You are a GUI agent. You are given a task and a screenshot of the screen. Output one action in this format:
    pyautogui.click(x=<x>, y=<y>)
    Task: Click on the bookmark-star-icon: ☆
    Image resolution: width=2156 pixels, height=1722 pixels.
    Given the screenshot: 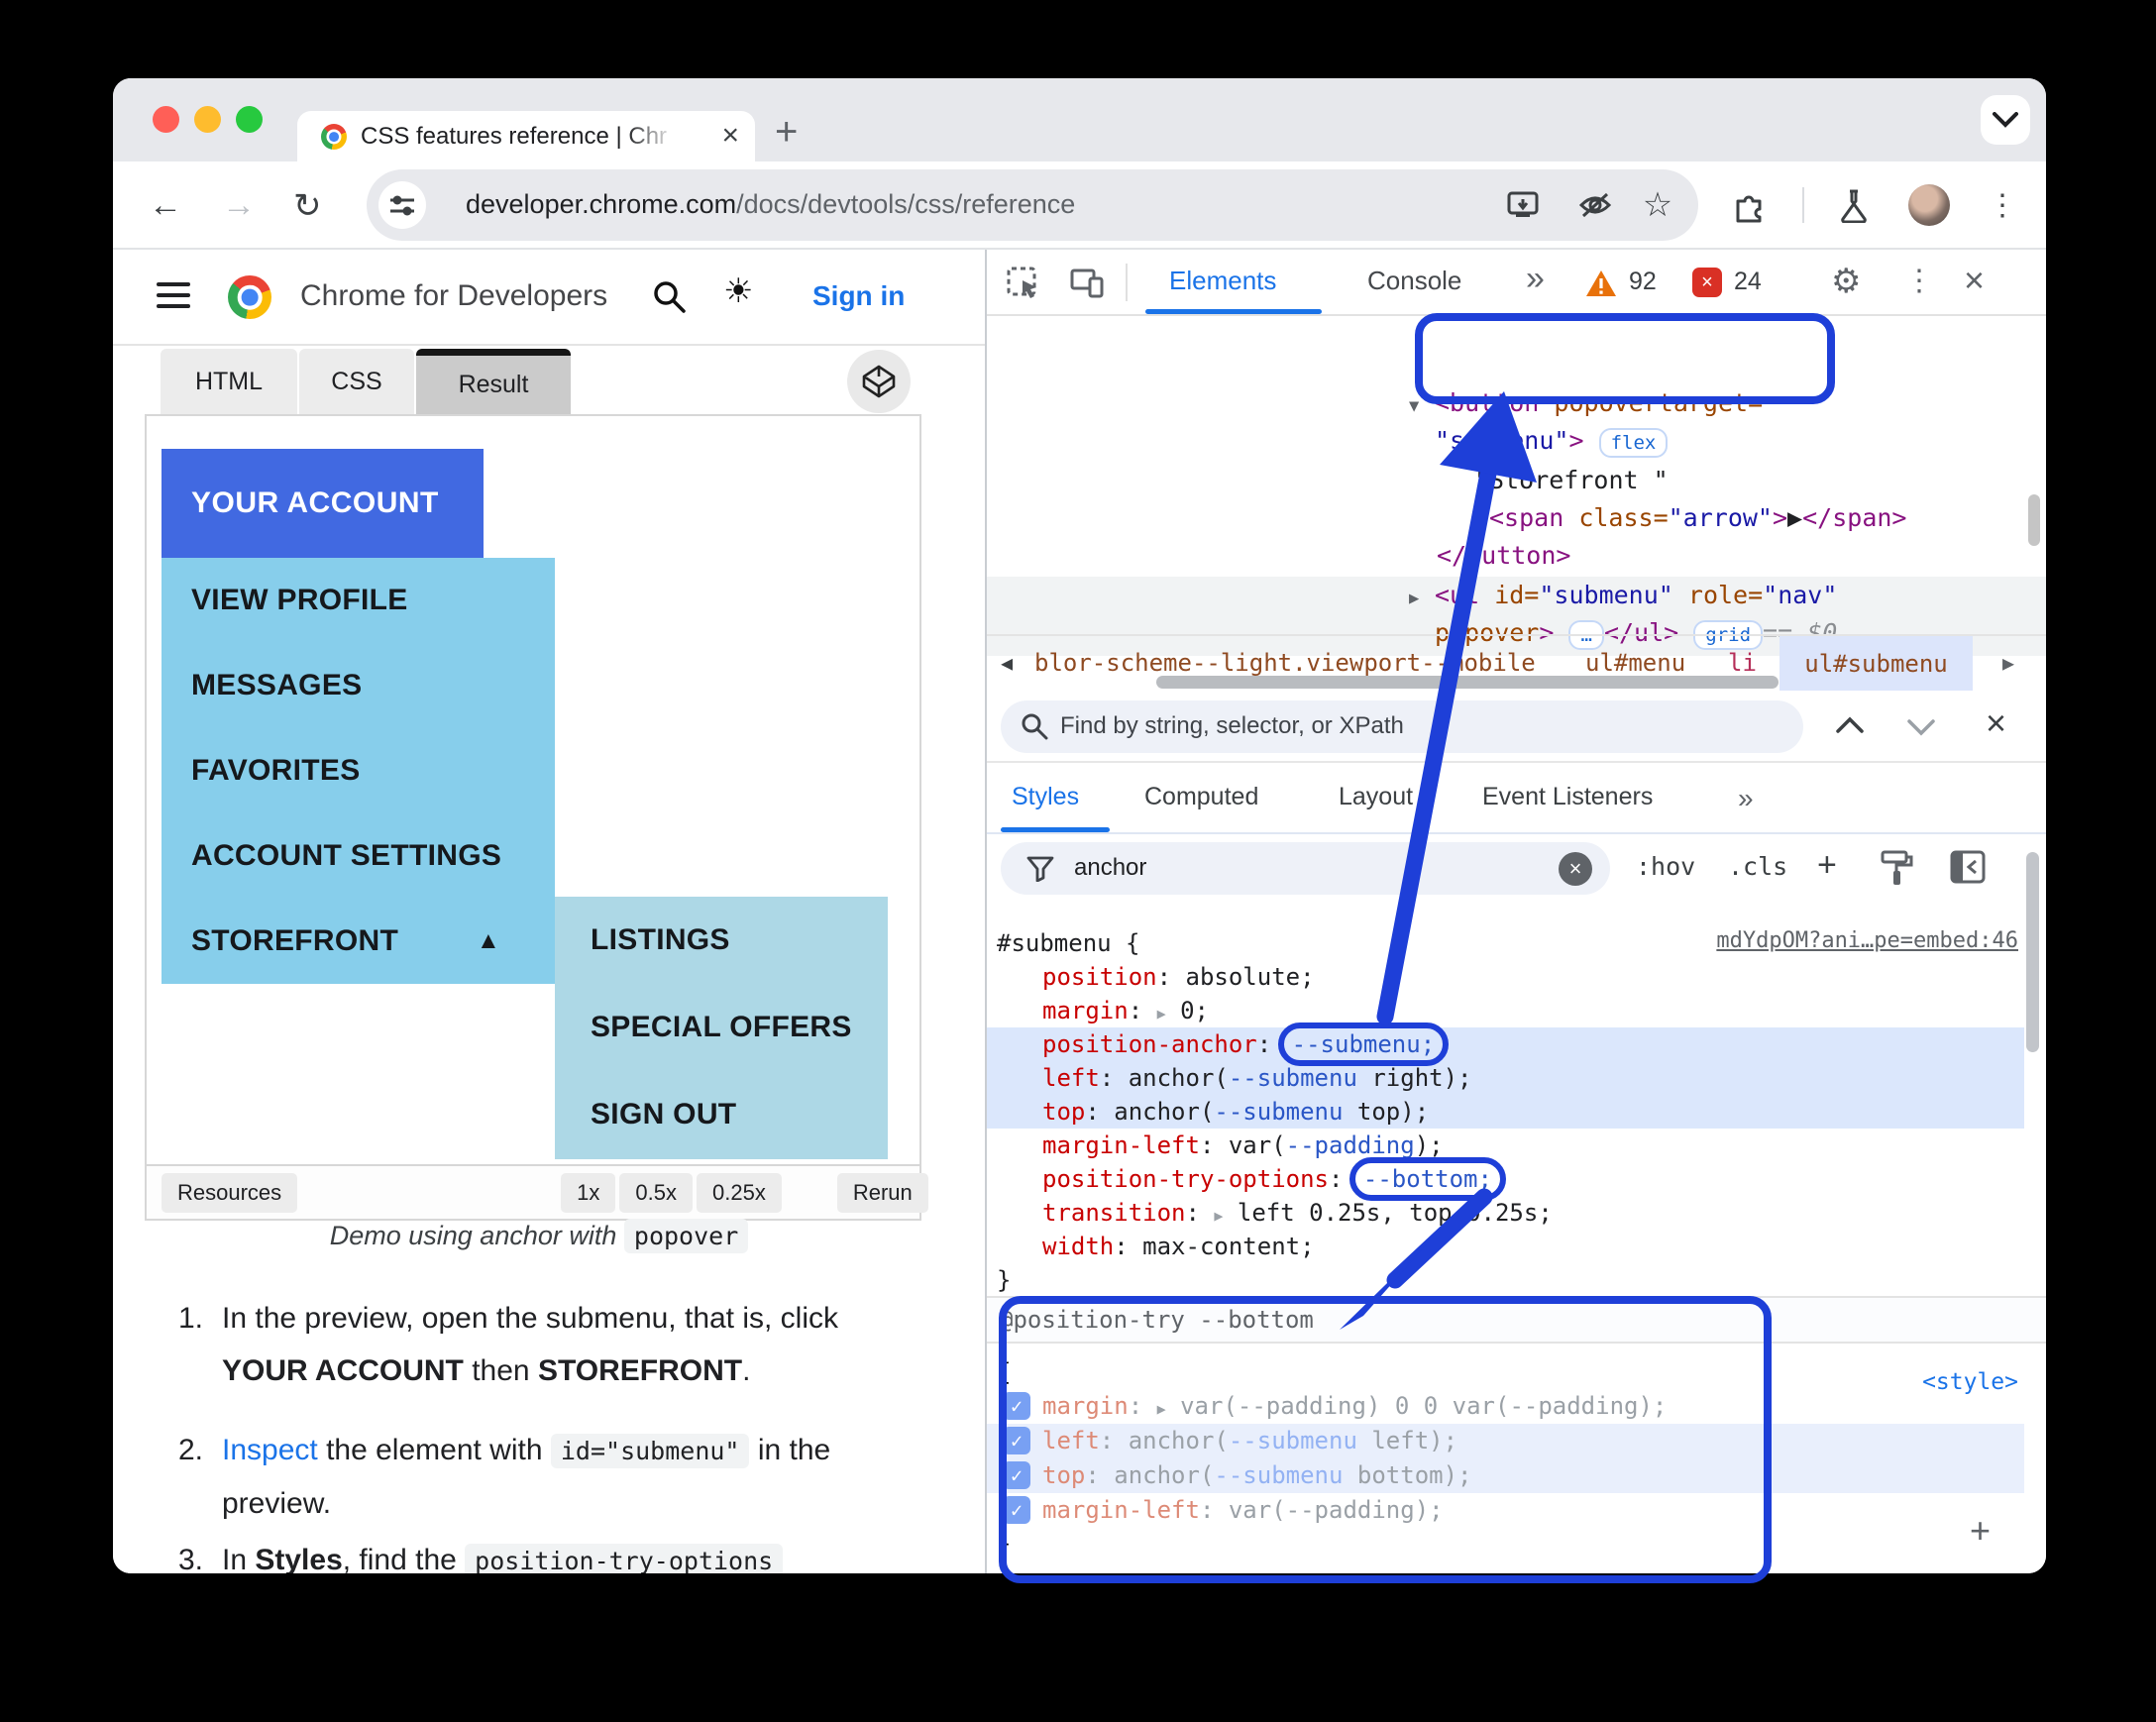 What is the action you would take?
    pyautogui.click(x=1658, y=205)
    